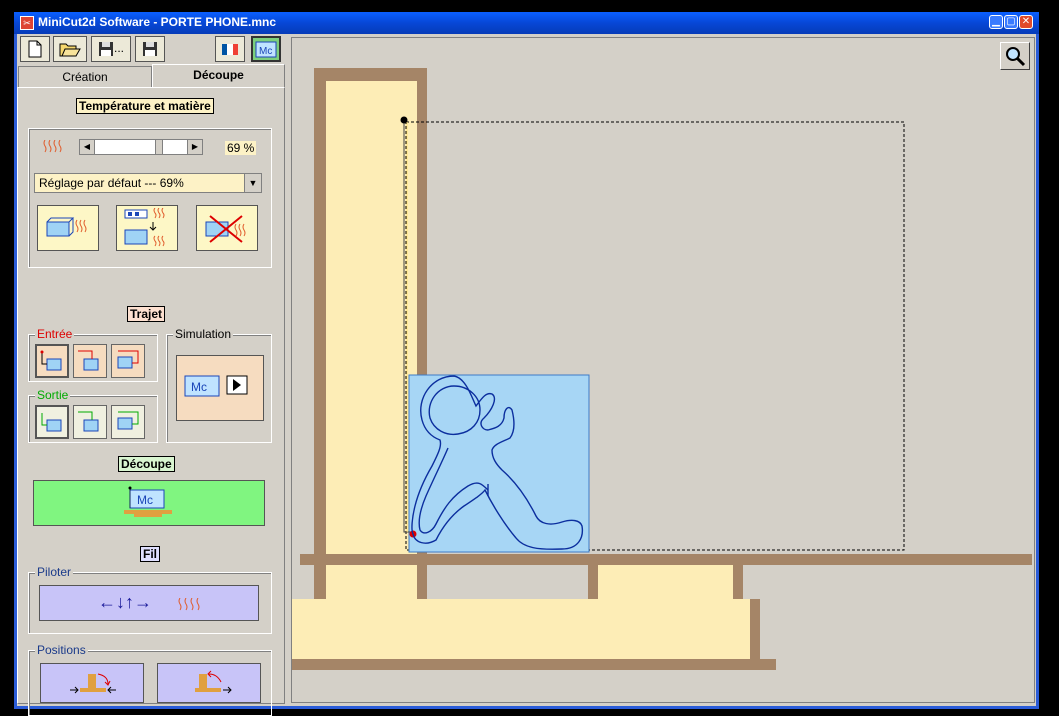 This screenshot has width=1059, height=716. I want to click on save-button, so click(150, 49).